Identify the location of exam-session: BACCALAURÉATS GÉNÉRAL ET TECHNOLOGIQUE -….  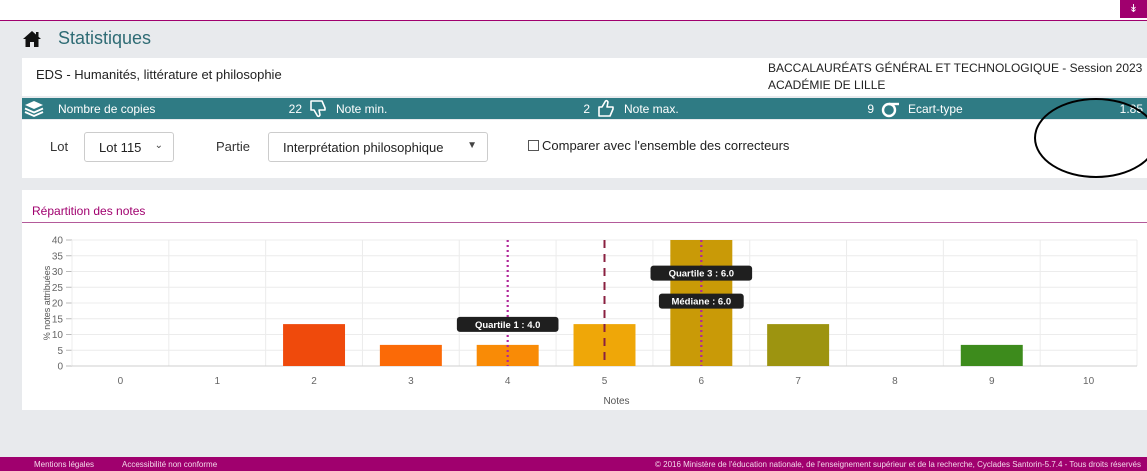
(955, 77).